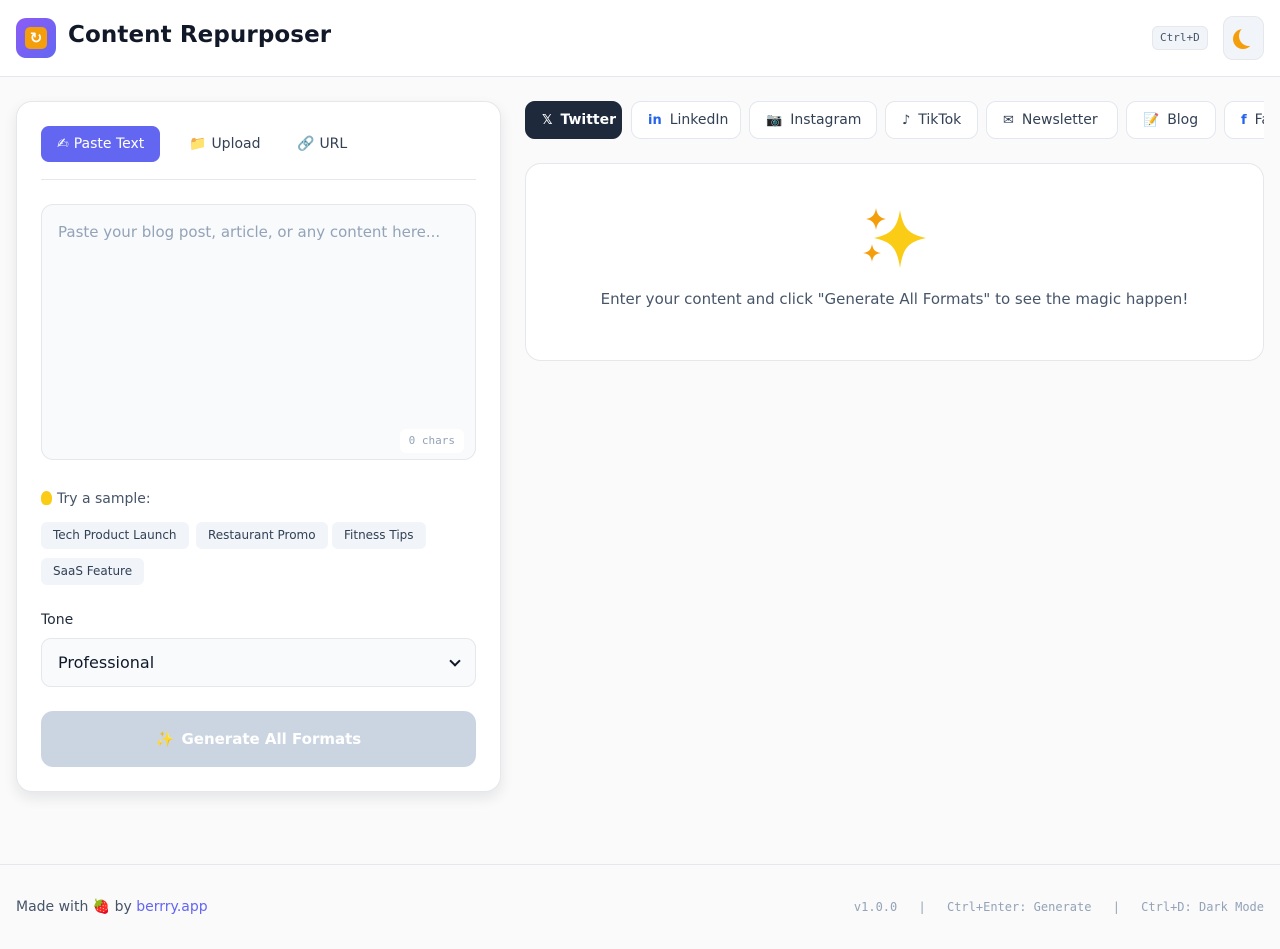  I want to click on envelope-icon: ✉, so click(1008, 120).